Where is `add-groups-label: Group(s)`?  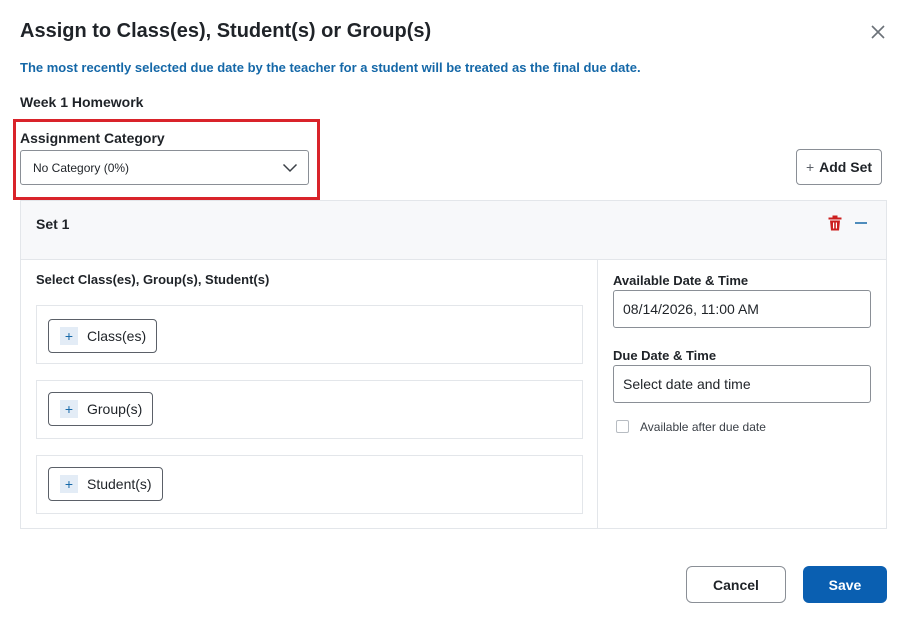 add-groups-label: Group(s) is located at coordinates (115, 409).